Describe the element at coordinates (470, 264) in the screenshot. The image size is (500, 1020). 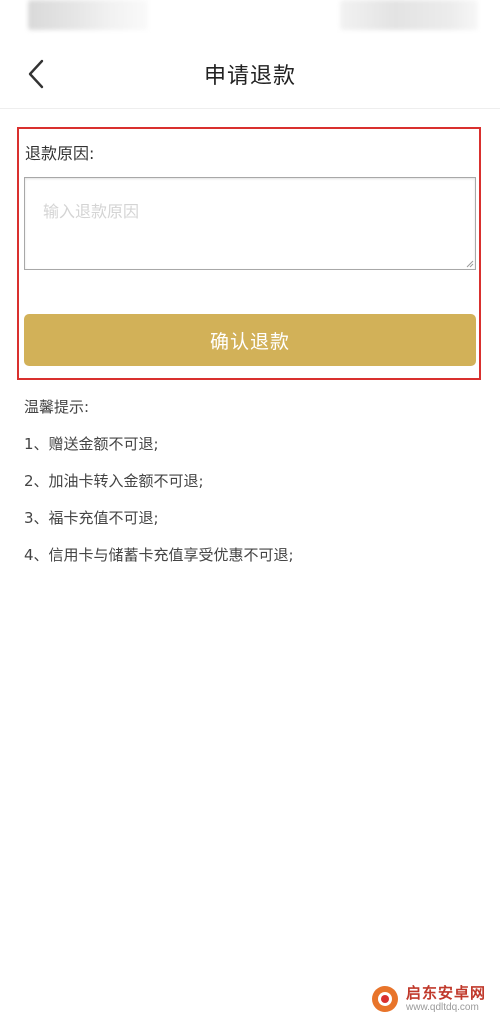
I see `resize-grip-icon` at that location.